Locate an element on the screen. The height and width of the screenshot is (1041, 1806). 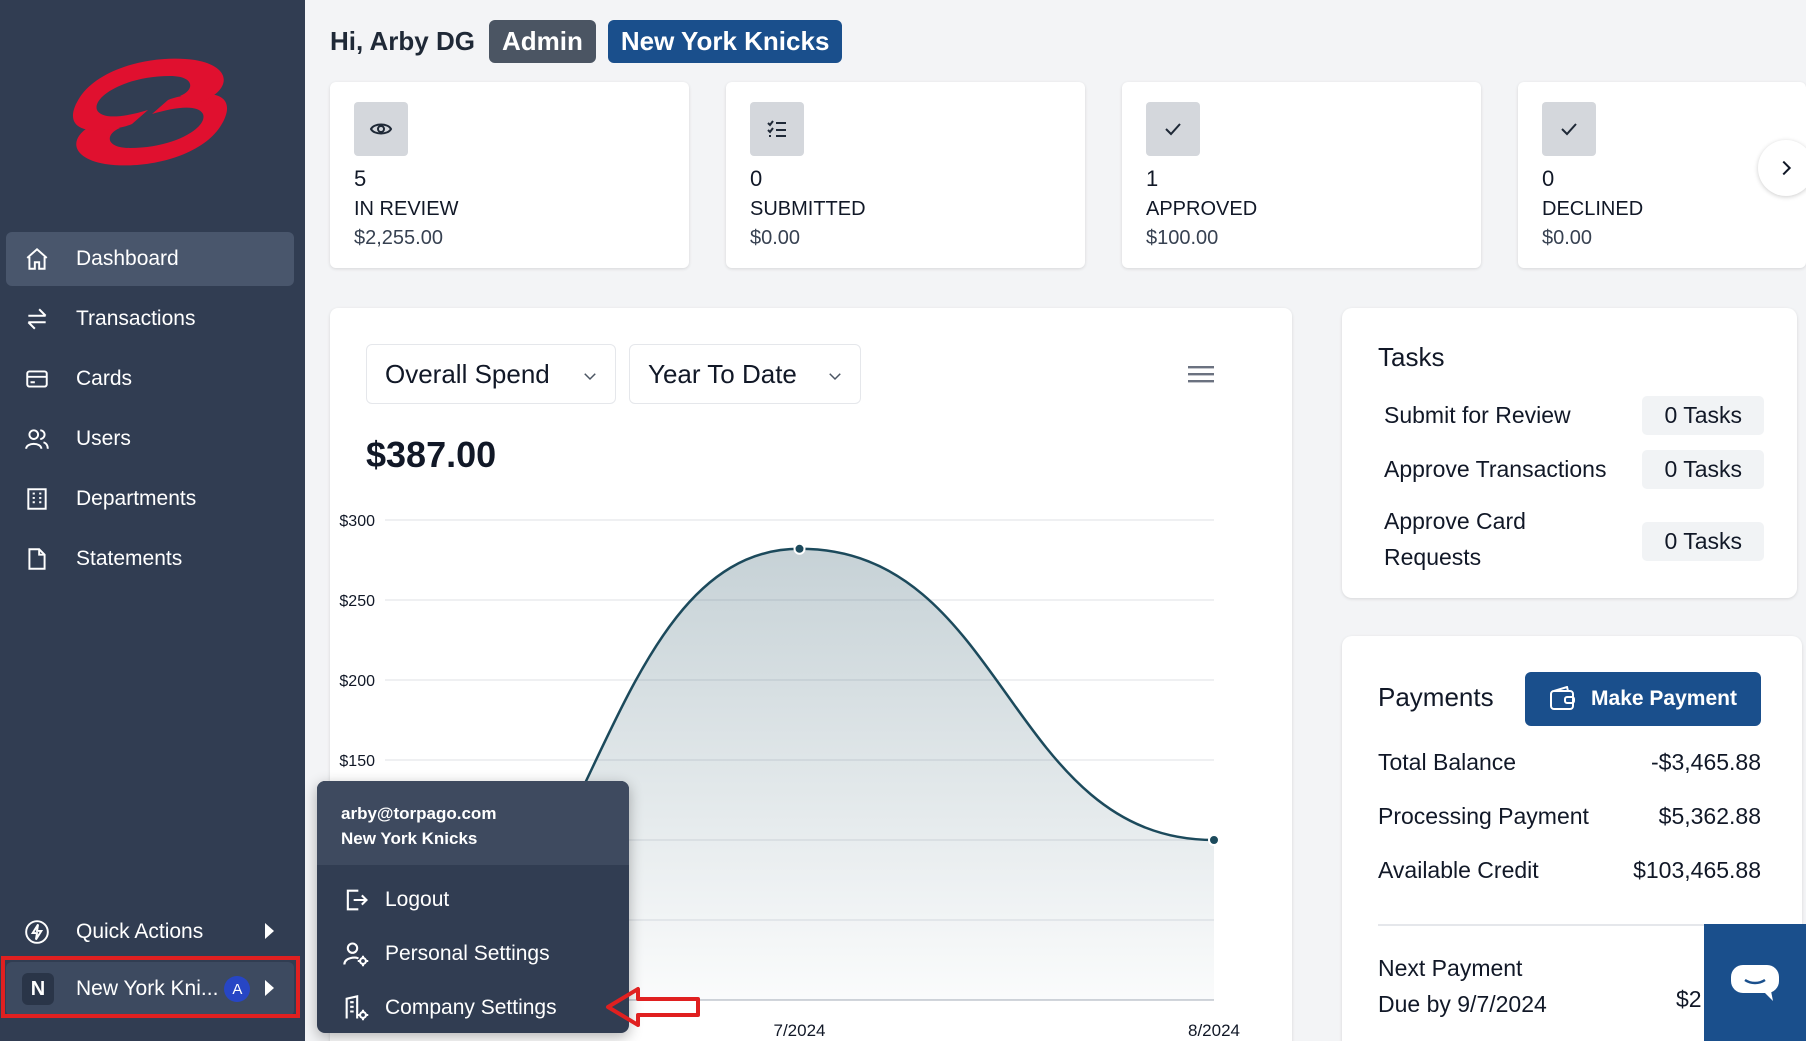
next-payment-due: Due by 9/7/2024 is located at coordinates (1462, 1004).